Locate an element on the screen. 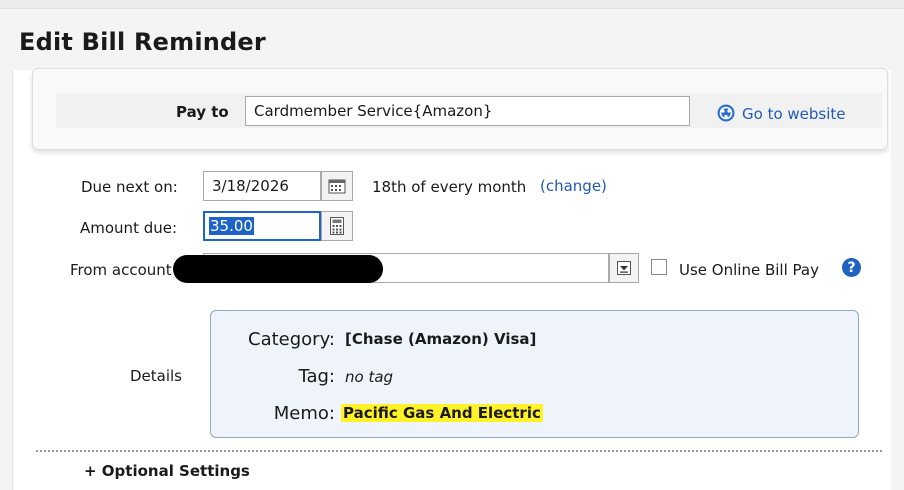  section-divider is located at coordinates (459, 451).